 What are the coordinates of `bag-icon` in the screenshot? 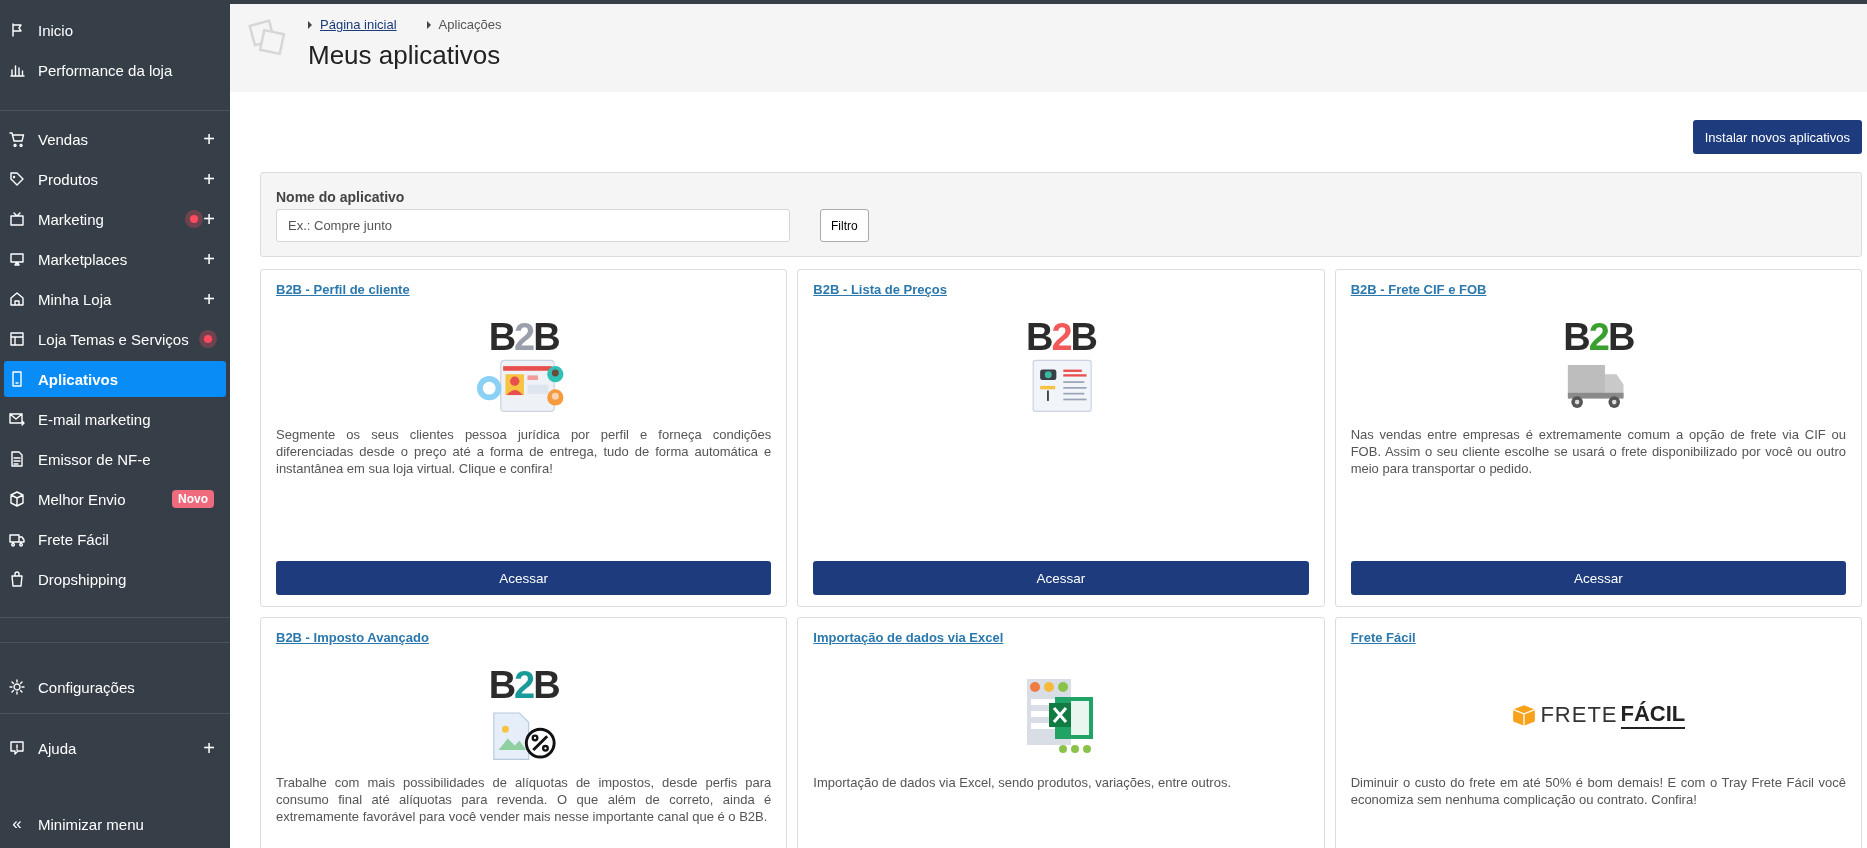 It's located at (17, 579).